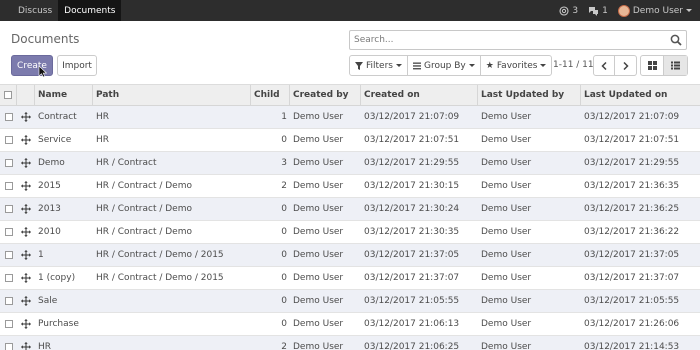  Describe the element at coordinates (48, 301) in the screenshot. I see `cell-name: Sale` at that location.